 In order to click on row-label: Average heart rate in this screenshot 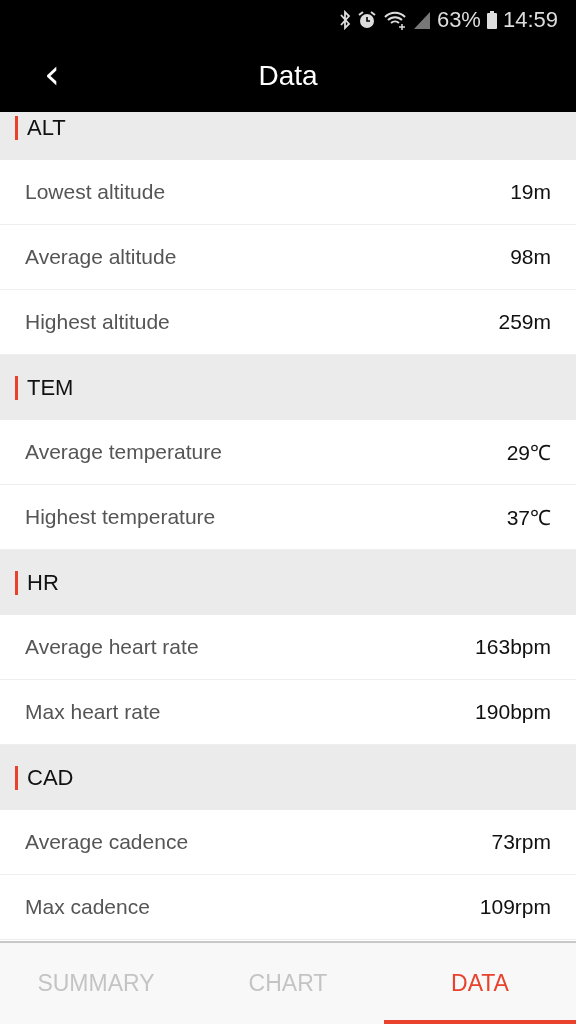, I will do `click(112, 647)`.